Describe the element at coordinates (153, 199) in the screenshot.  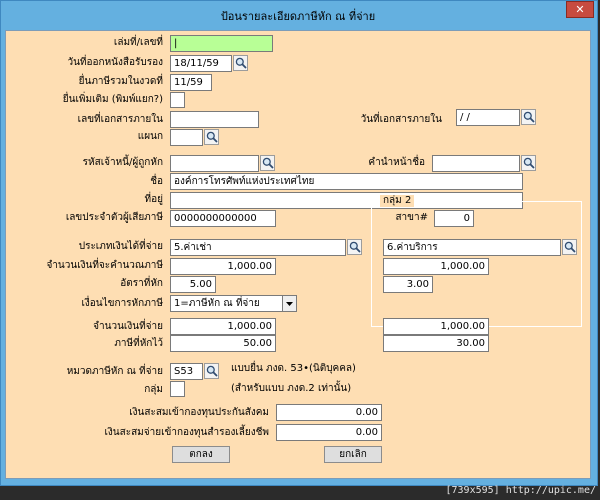
I see `address-label: ที่อยู่` at that location.